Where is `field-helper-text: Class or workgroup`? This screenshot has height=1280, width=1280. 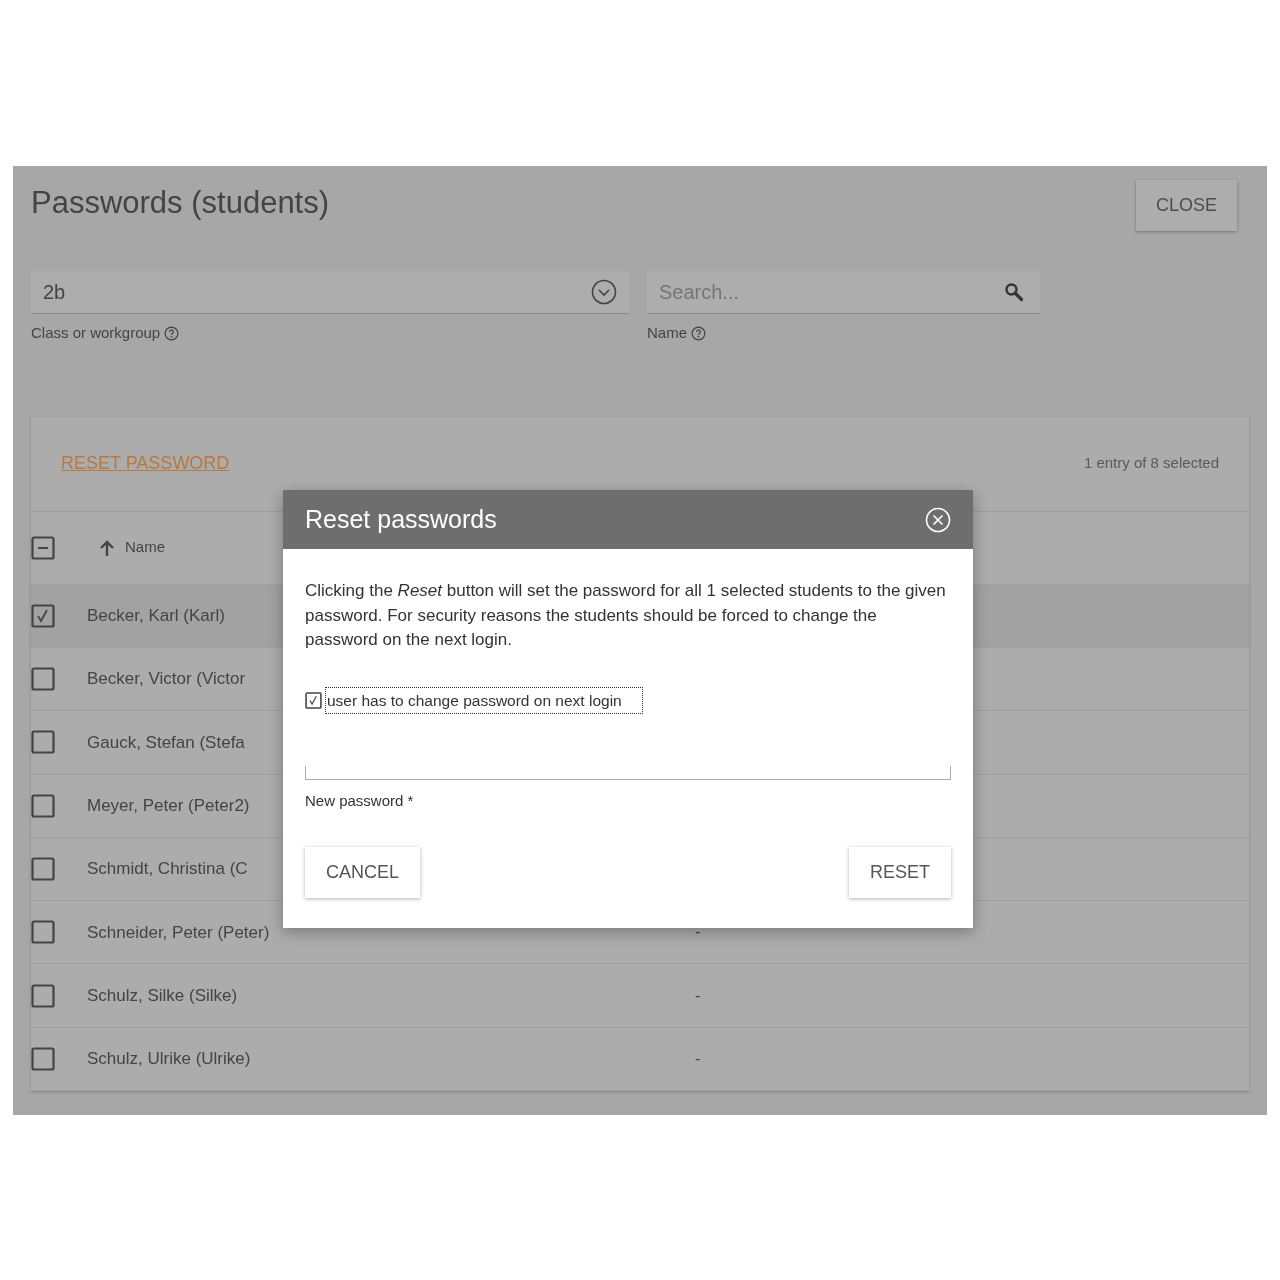
field-helper-text: Class or workgroup is located at coordinates (96, 333).